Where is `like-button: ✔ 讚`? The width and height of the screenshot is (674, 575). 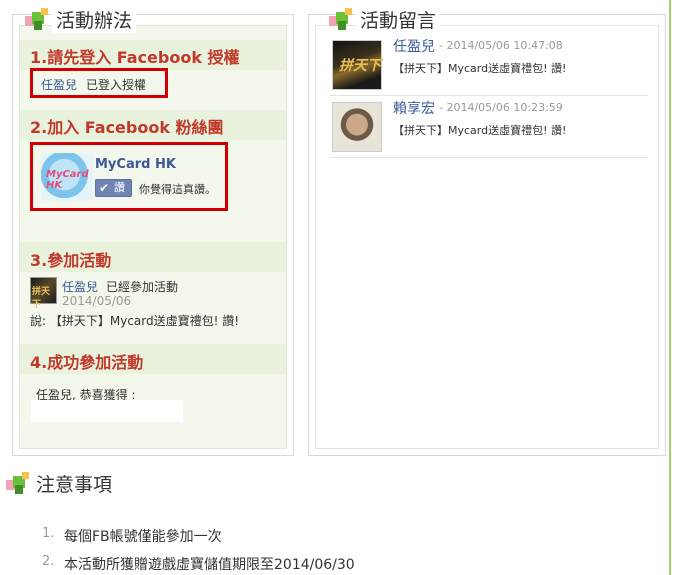
like-button: ✔ 讚 is located at coordinates (113, 188).